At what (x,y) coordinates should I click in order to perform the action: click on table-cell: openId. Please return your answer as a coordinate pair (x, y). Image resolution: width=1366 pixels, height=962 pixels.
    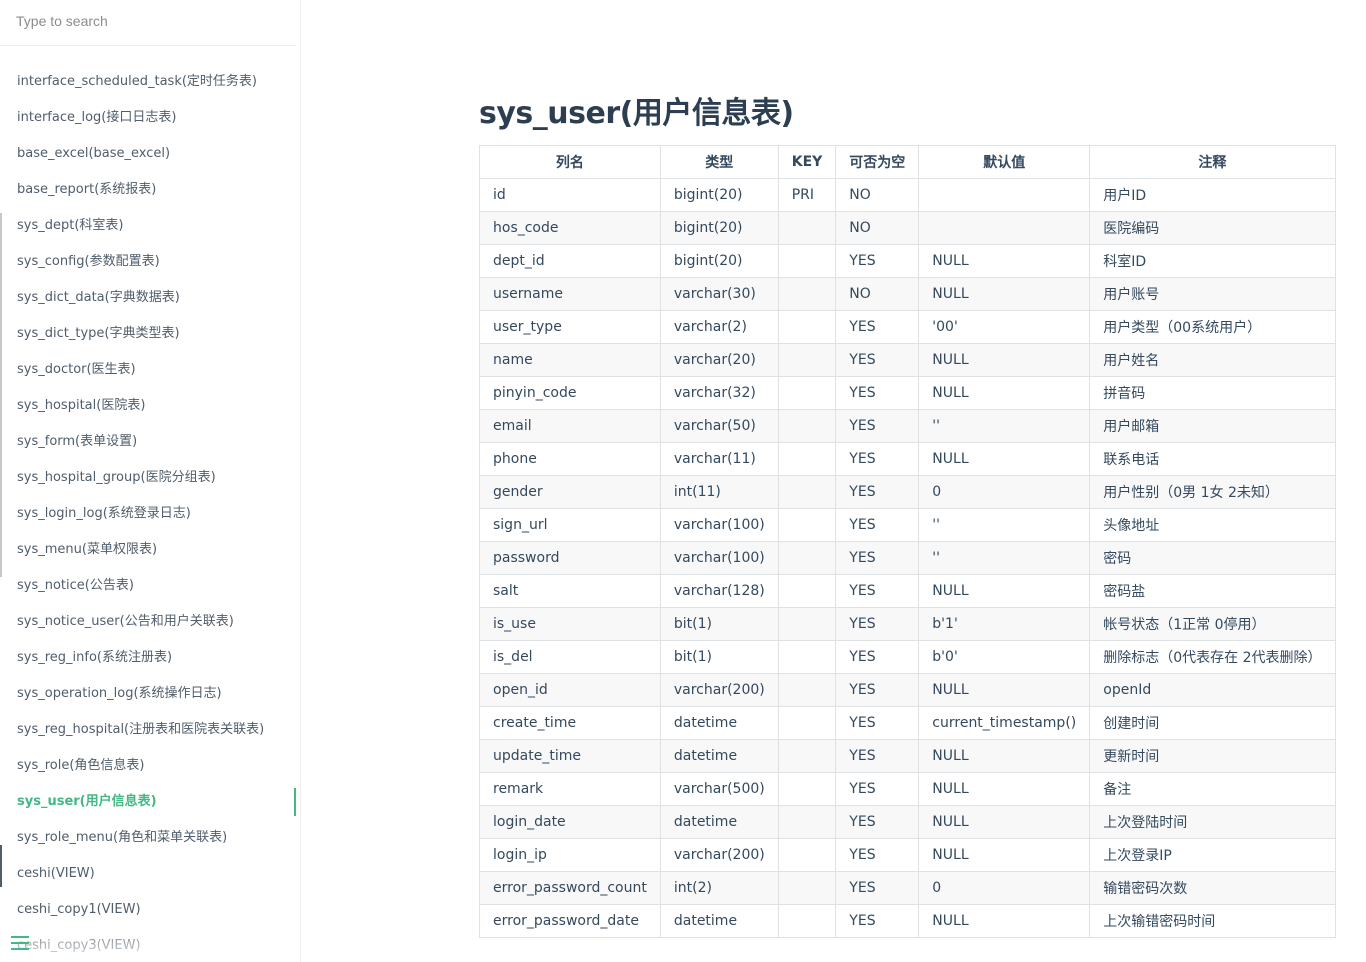
    Looking at the image, I should click on (1212, 690).